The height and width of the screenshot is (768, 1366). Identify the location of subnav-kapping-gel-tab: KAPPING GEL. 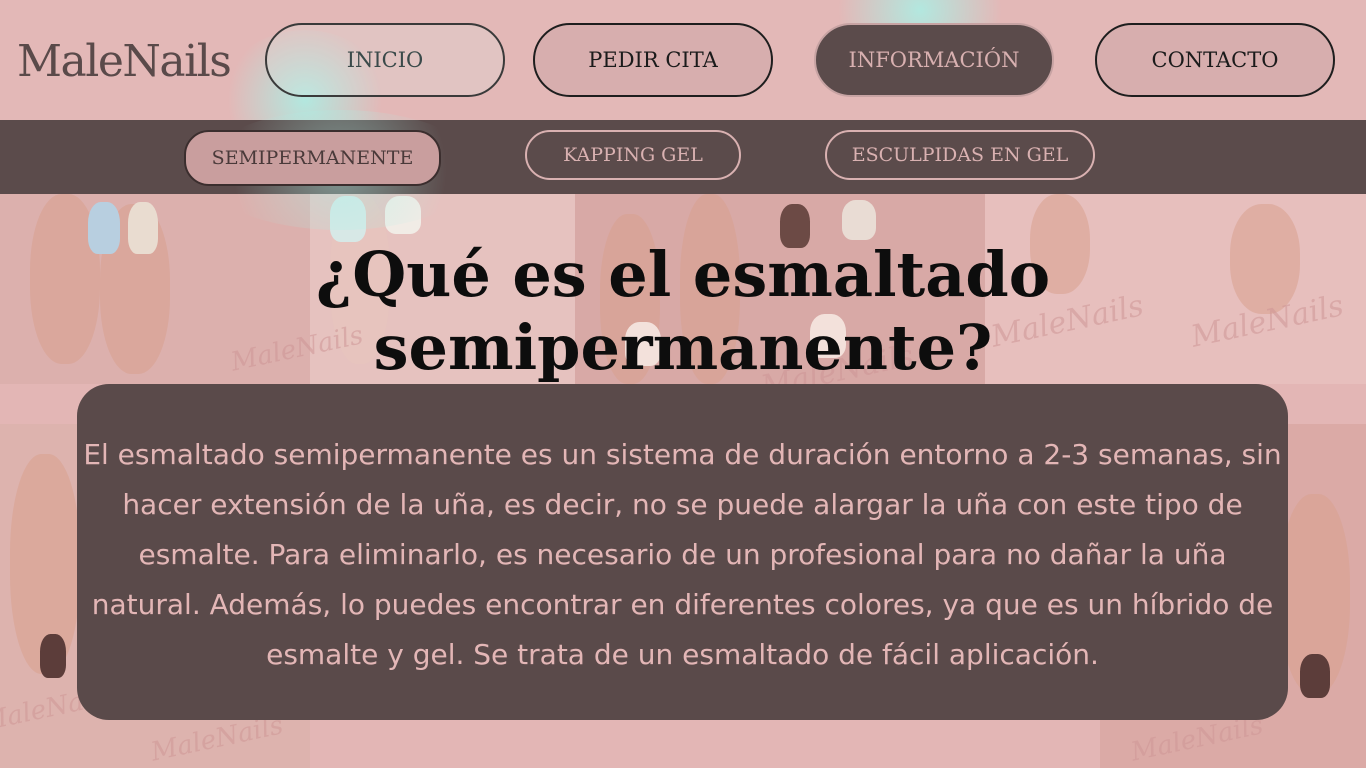
(633, 155).